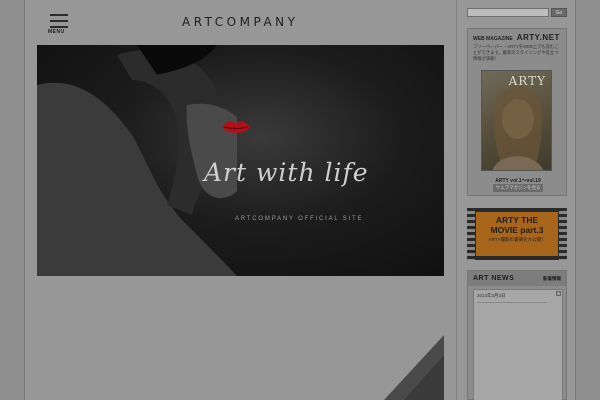  Describe the element at coordinates (56, 32) in the screenshot. I see `menu-label: MENU` at that location.